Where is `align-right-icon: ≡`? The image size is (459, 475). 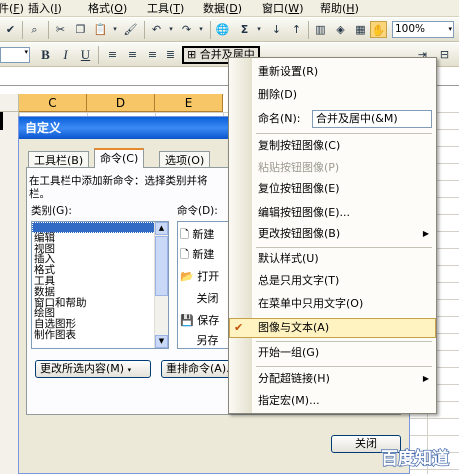 align-right-icon: ≡ is located at coordinates (152, 54).